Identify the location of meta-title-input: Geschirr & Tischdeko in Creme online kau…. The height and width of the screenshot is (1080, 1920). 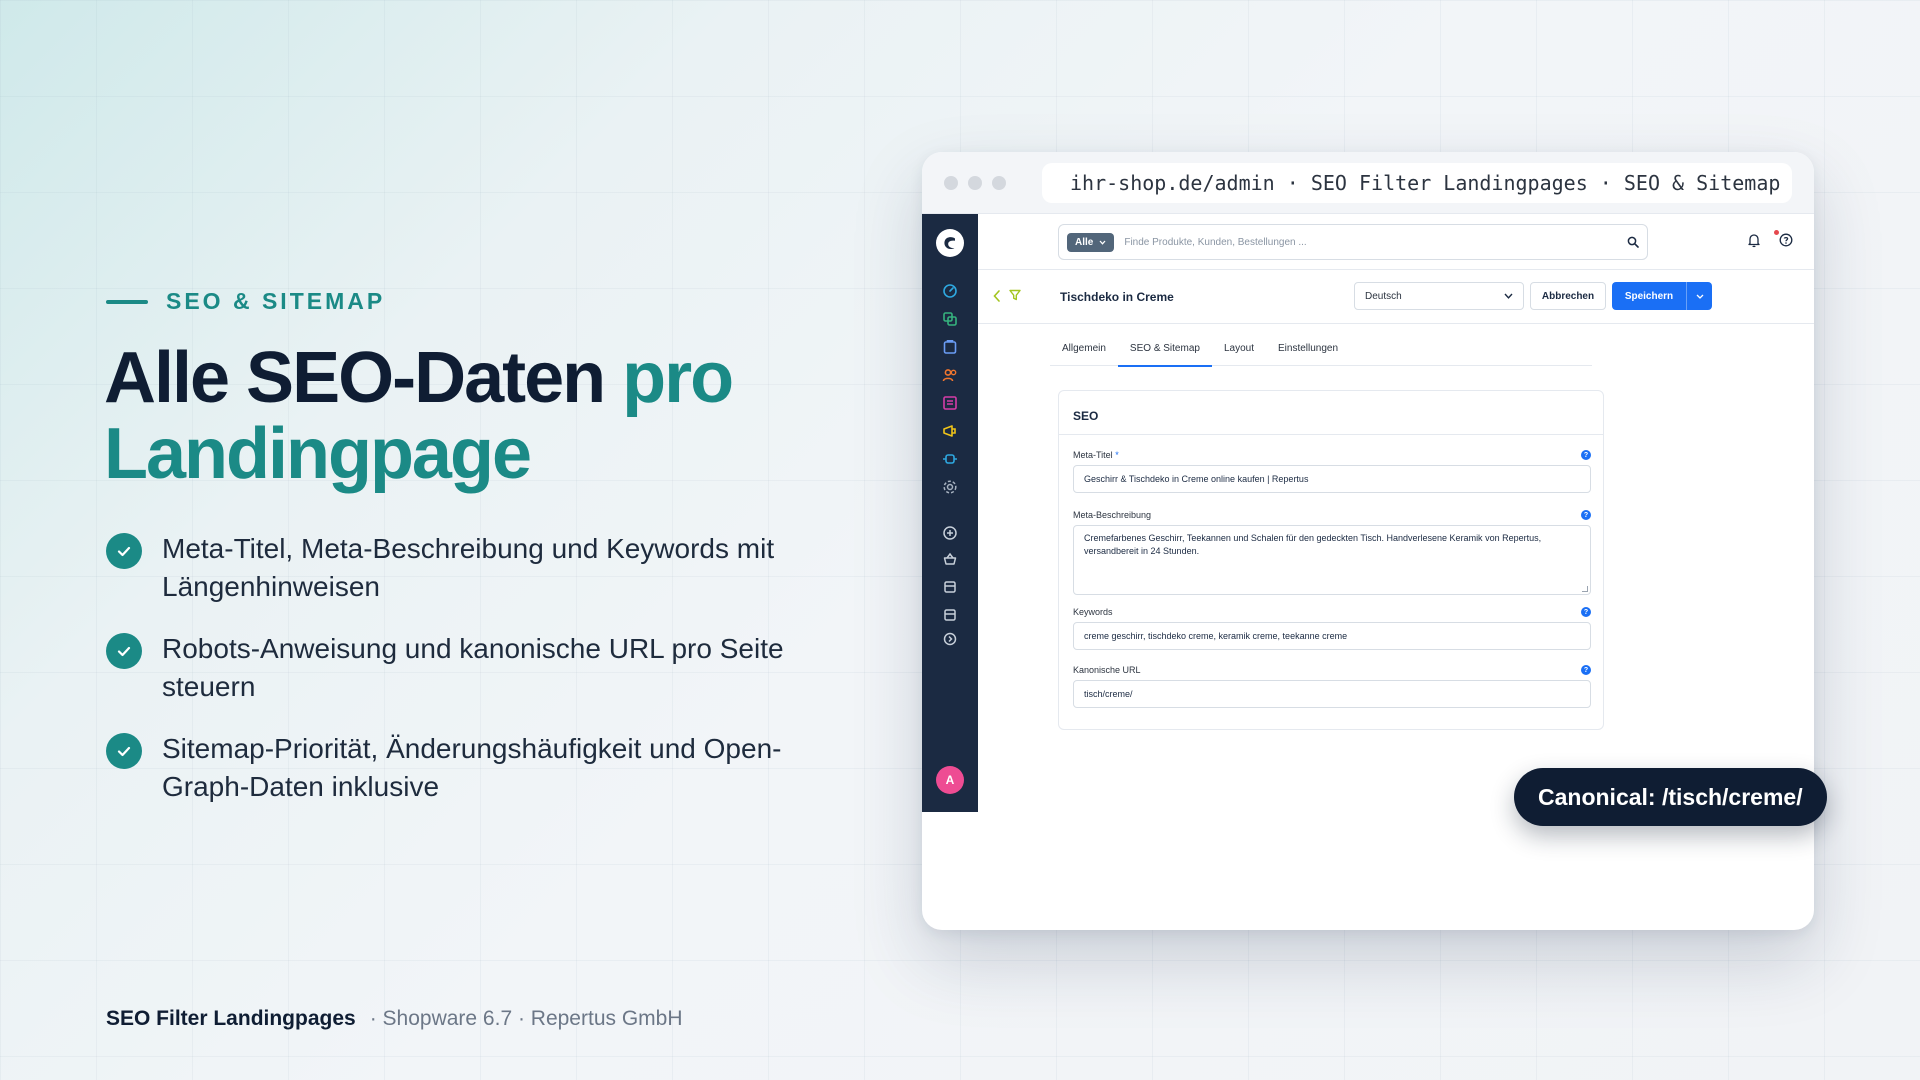
(1332, 479).